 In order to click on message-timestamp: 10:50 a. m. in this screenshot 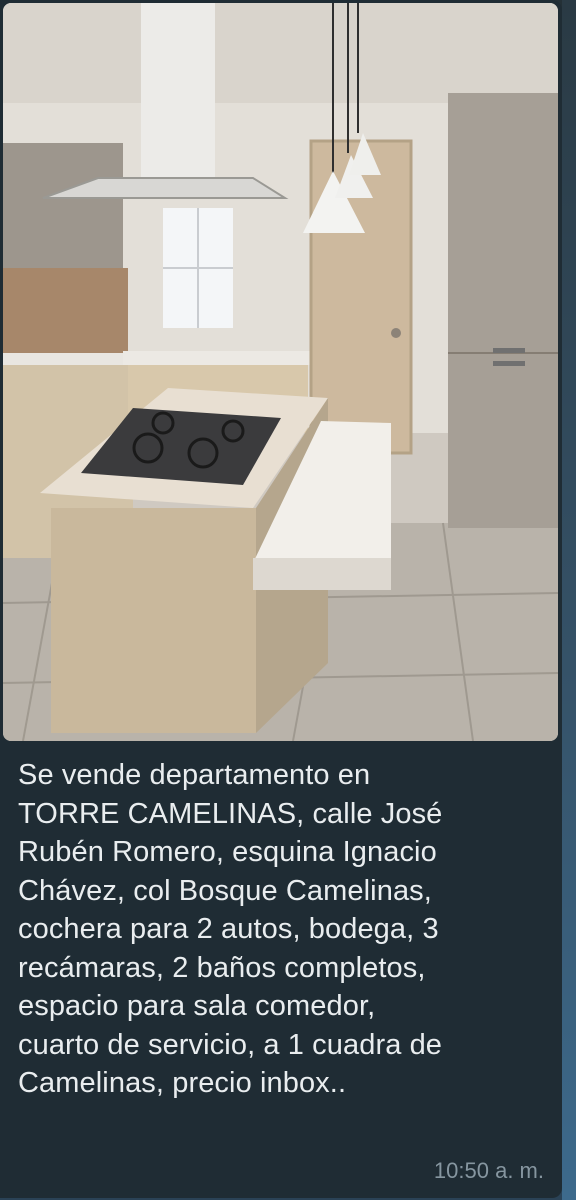, I will do `click(488, 1170)`.